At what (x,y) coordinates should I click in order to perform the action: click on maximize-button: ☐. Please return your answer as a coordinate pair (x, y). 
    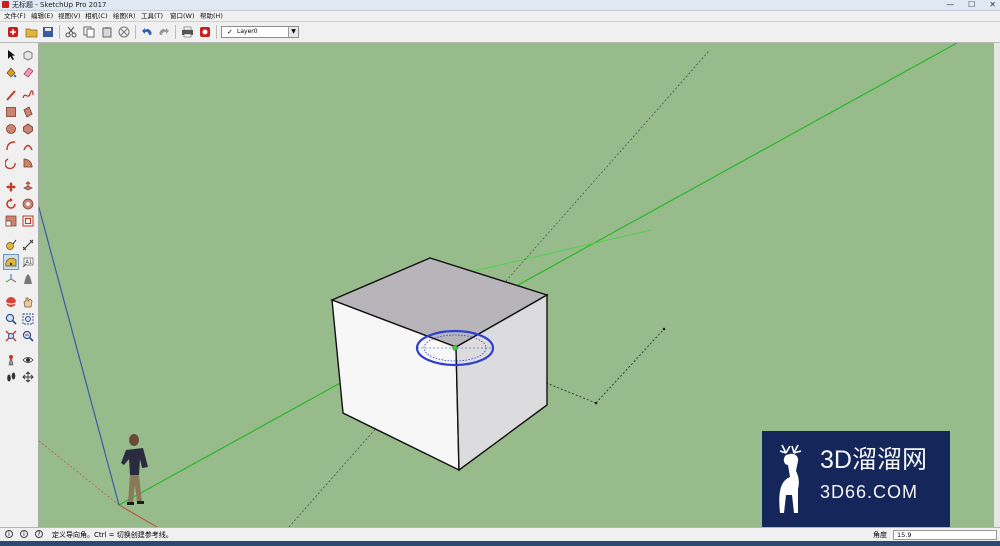
    Looking at the image, I should click on (971, 5).